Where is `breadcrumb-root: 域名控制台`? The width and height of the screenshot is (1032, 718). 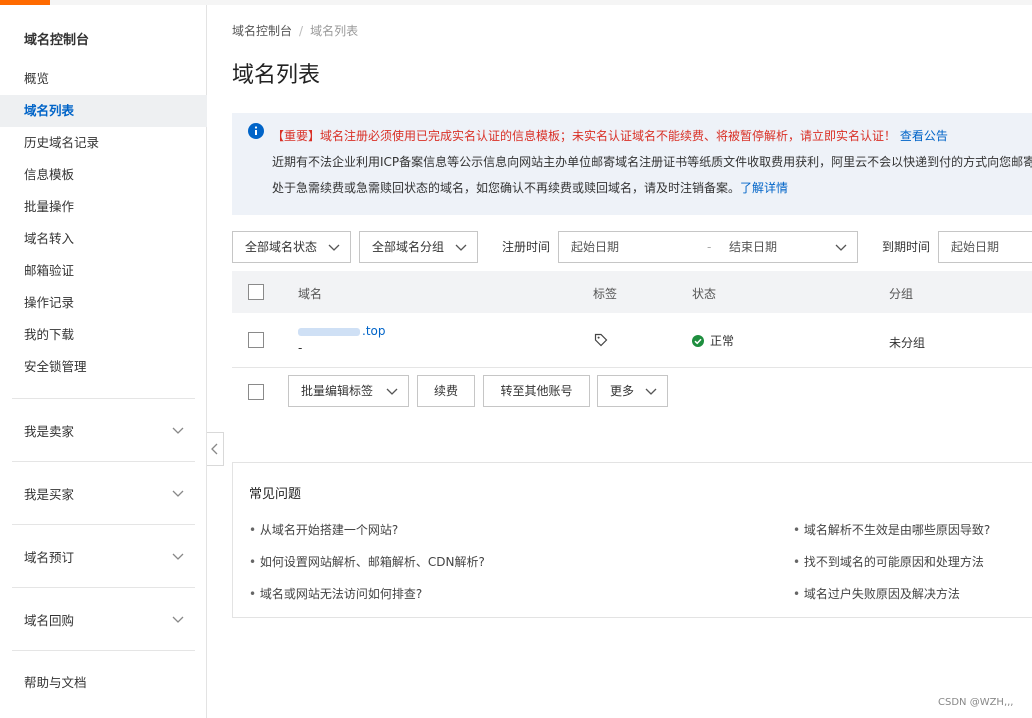
breadcrumb-root: 域名控制台 is located at coordinates (262, 31).